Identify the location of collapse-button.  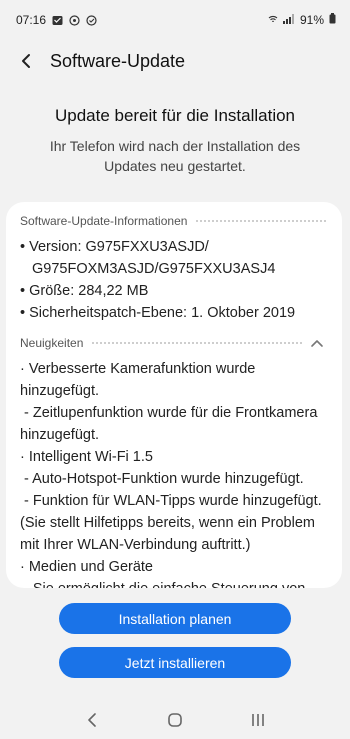
(317, 343).